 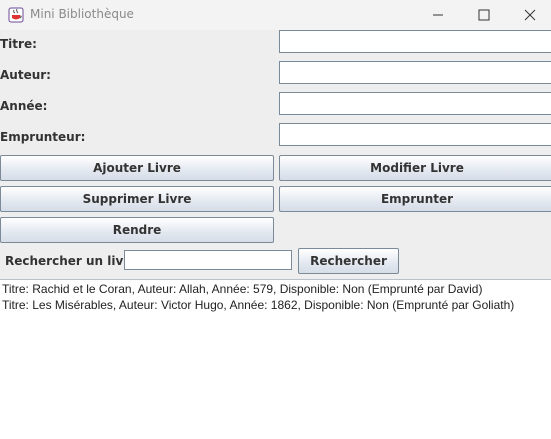 What do you see at coordinates (137, 168) in the screenshot?
I see `ajouter-livre-button: Ajouter Livre` at bounding box center [137, 168].